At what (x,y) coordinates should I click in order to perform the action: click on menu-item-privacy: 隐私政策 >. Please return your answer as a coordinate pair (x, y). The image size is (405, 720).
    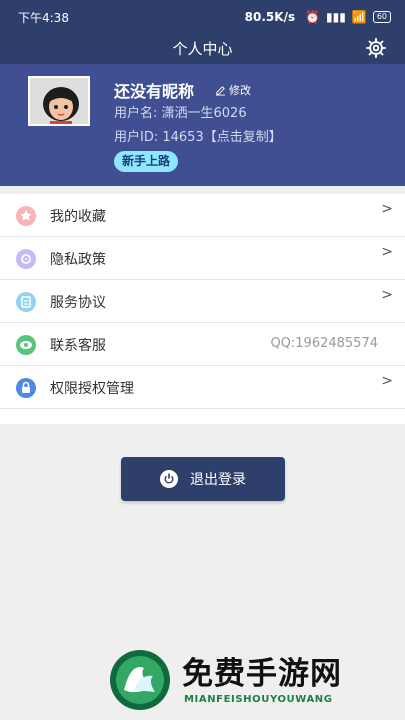
    Looking at the image, I should click on (202, 258).